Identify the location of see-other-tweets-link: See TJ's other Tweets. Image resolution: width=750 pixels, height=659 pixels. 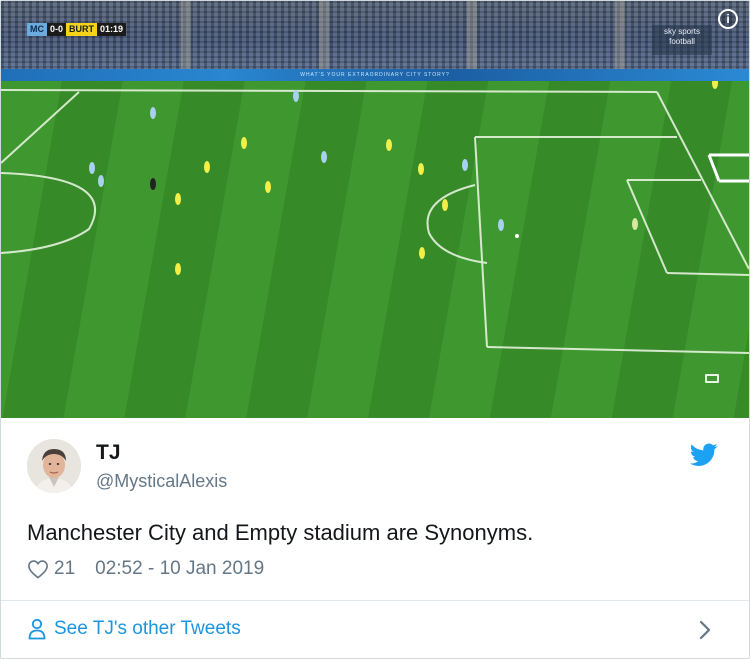
(134, 629).